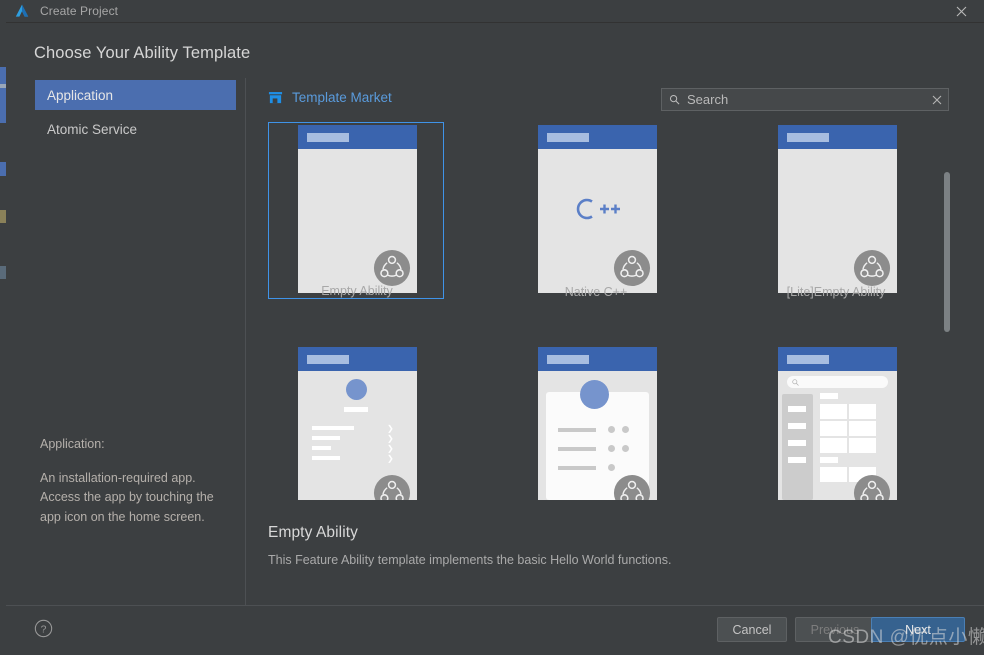 Image resolution: width=984 pixels, height=655 pixels. What do you see at coordinates (80, 95) in the screenshot?
I see `sidebar-item-label: Application` at bounding box center [80, 95].